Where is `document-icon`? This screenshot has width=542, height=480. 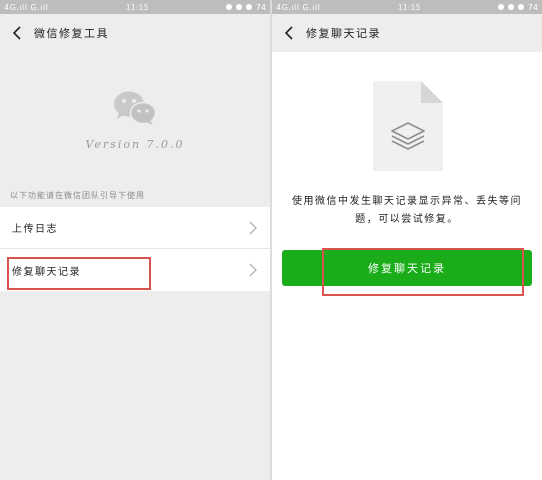 document-icon is located at coordinates (408, 126).